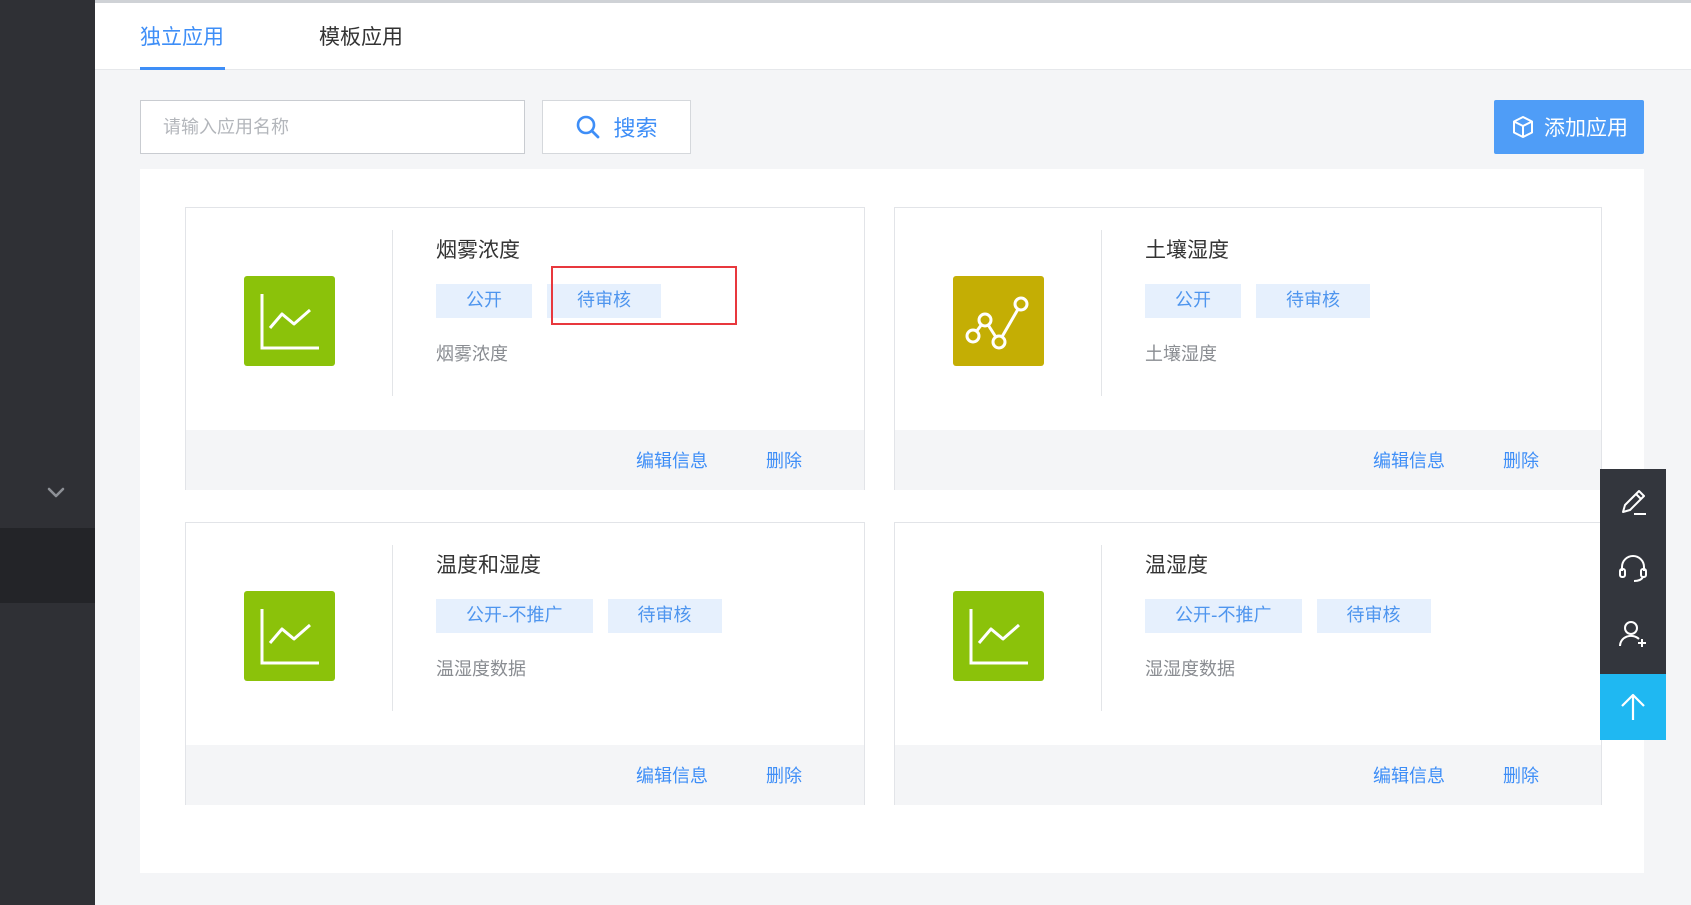 This screenshot has height=905, width=1691. Describe the element at coordinates (361, 36) in the screenshot. I see `tab-template-apps: 模板应用` at that location.